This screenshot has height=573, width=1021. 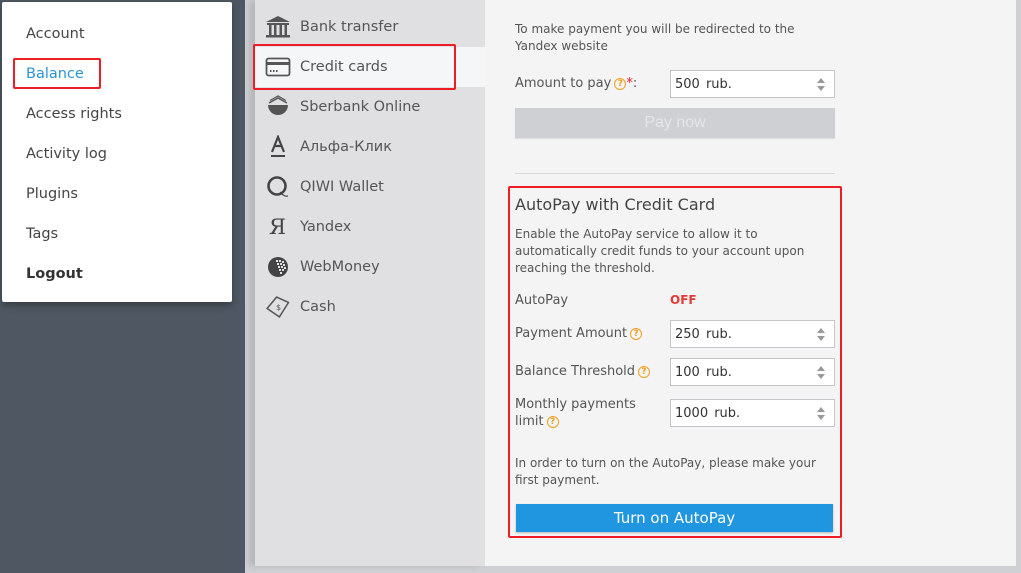 I want to click on payment-amount-input: 250 rub., so click(x=752, y=334).